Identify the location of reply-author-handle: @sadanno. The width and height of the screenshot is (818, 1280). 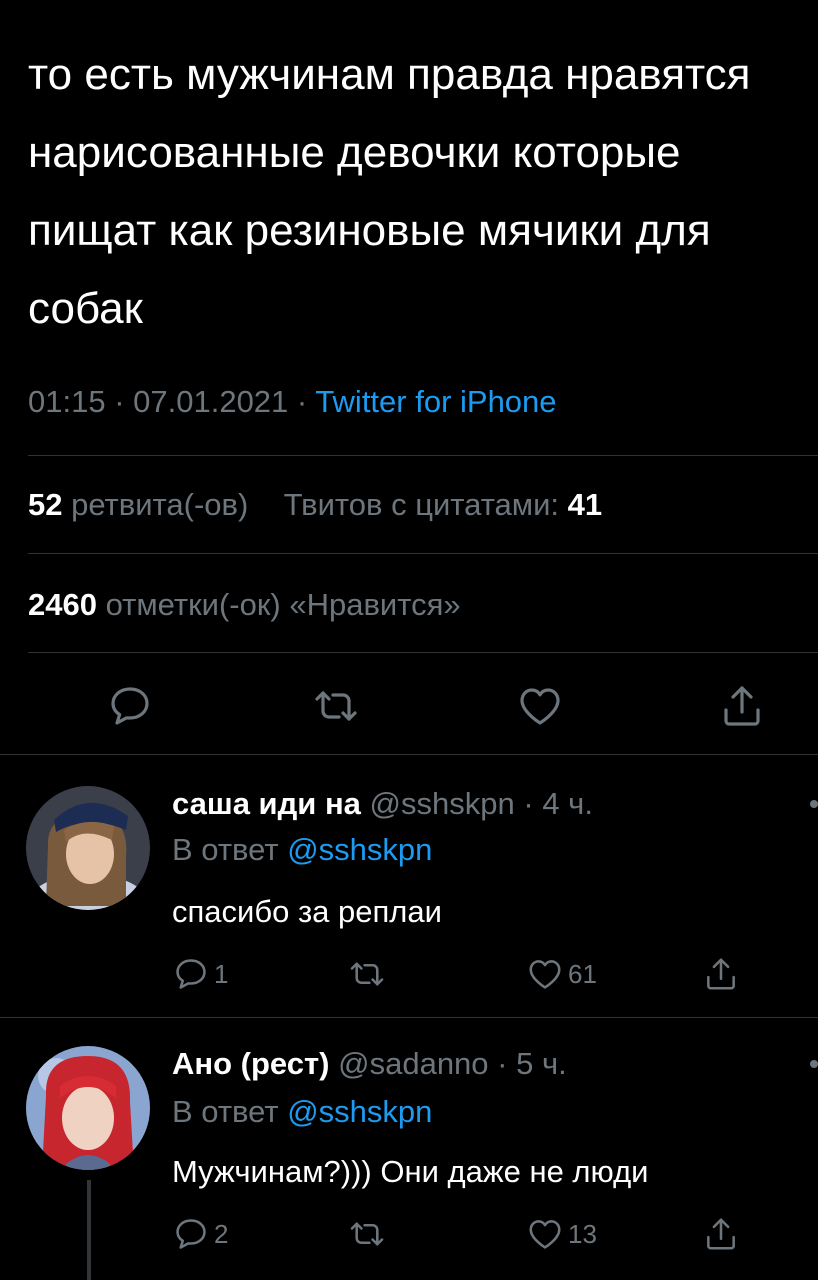
(413, 1063).